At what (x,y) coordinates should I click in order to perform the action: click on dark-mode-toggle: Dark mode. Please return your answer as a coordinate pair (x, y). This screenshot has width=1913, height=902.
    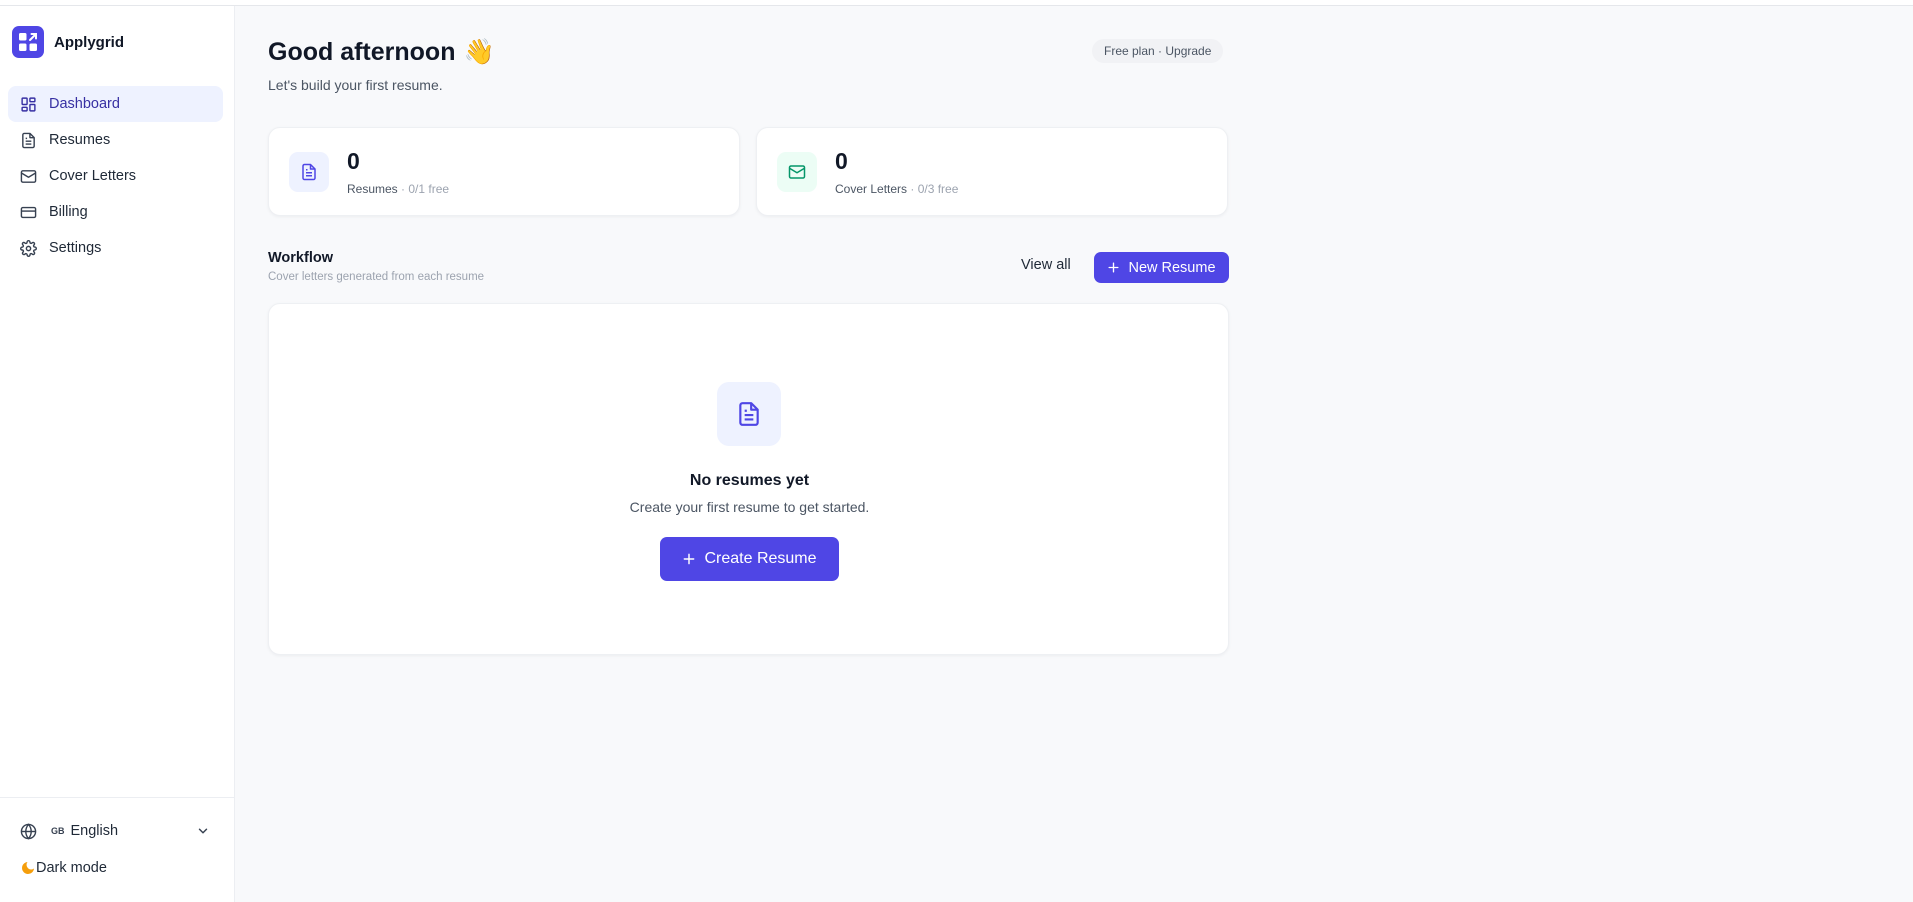
    Looking at the image, I should click on (63, 868).